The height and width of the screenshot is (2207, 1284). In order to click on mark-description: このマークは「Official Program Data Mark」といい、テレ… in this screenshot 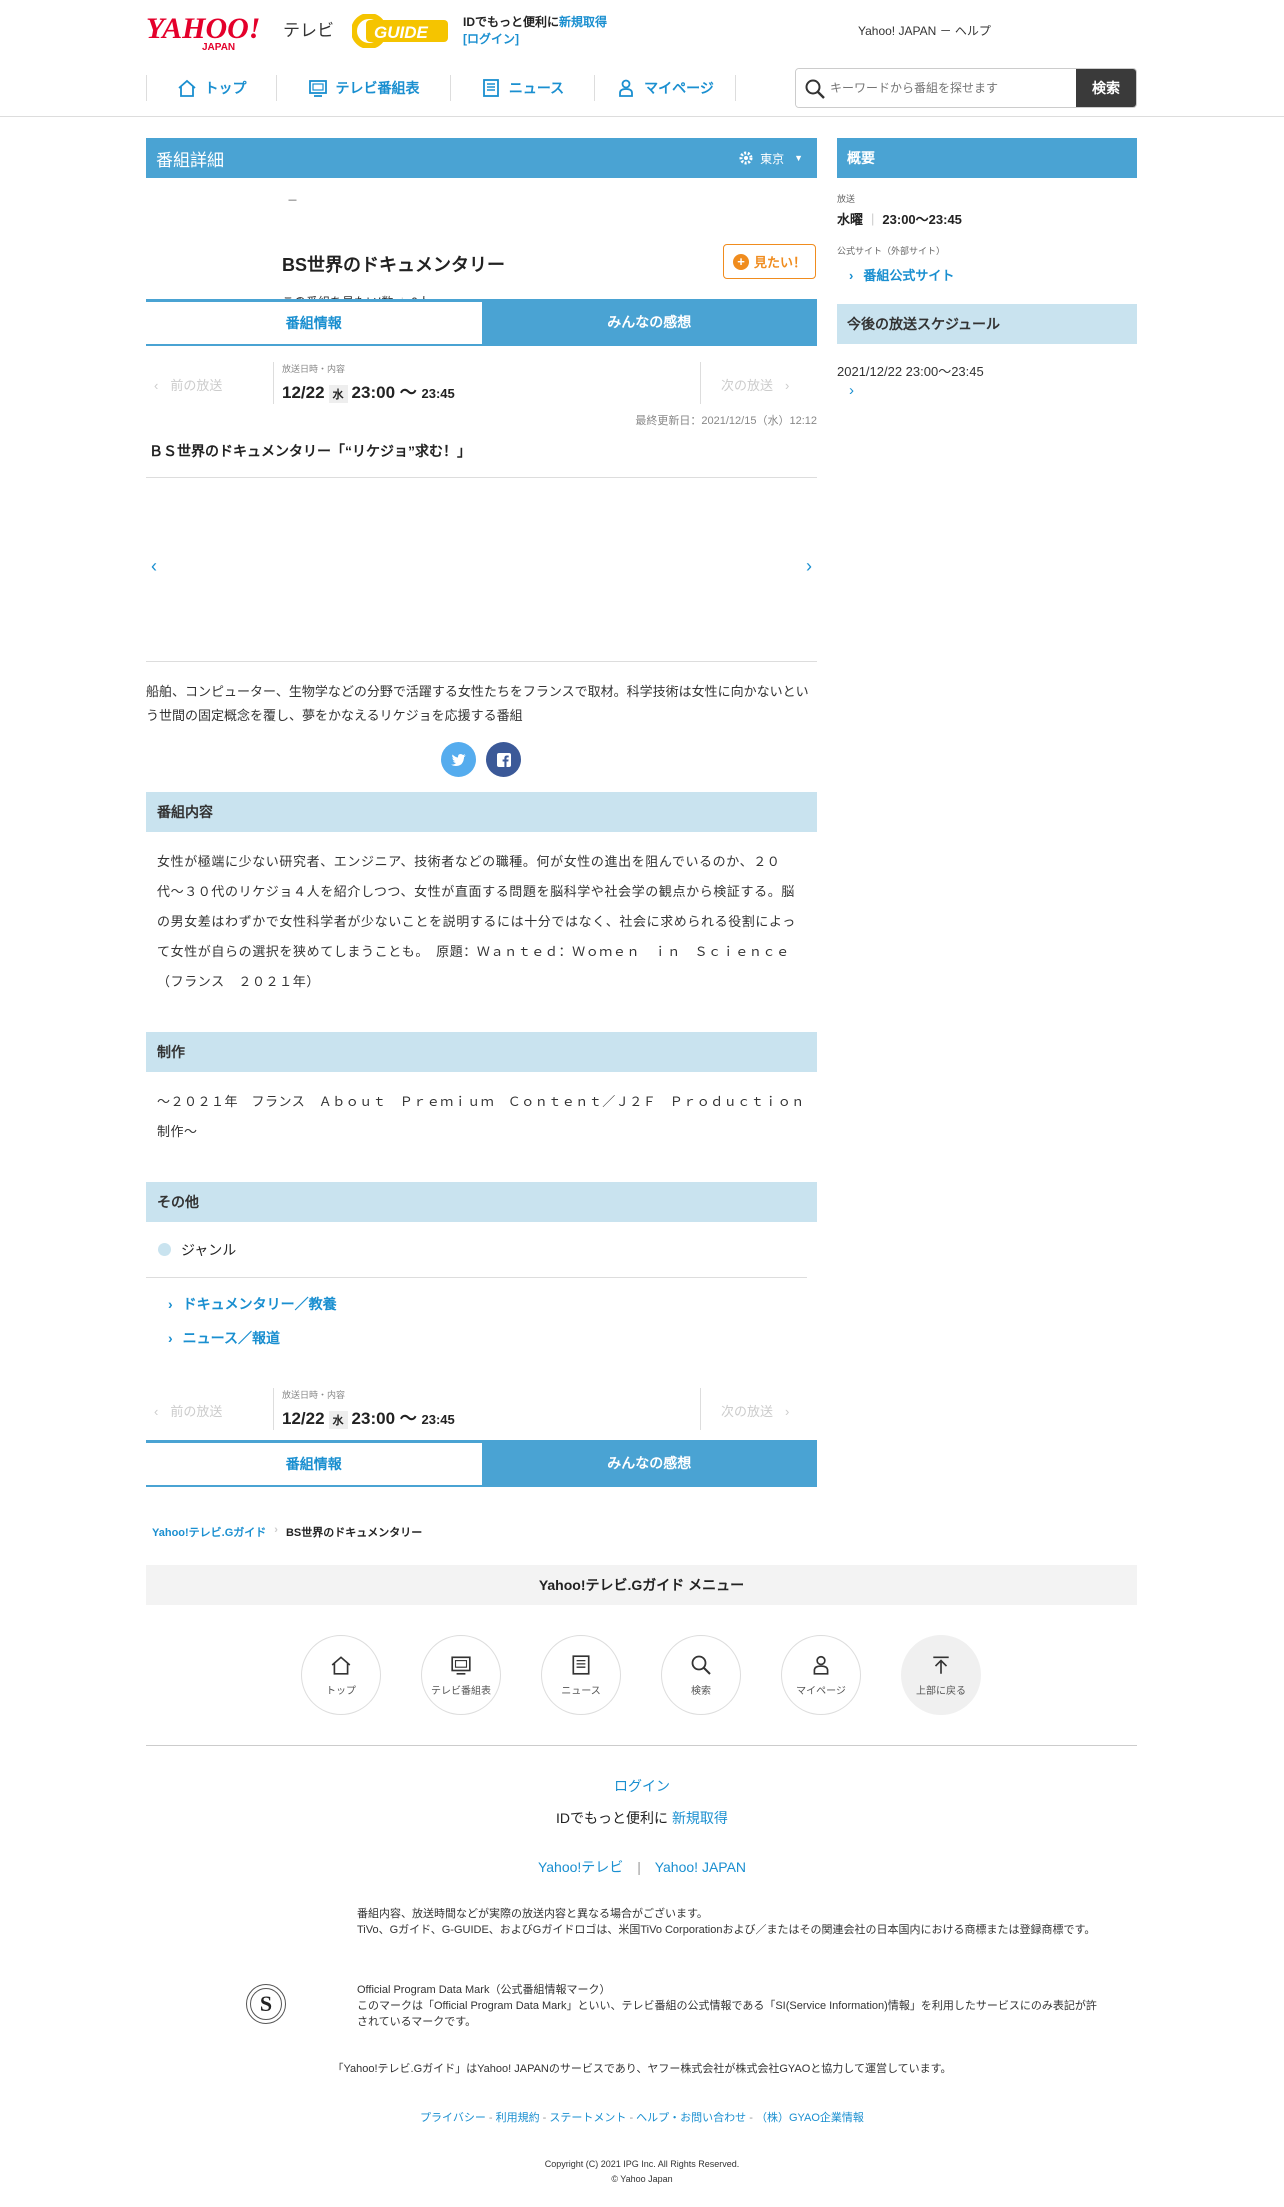, I will do `click(727, 2014)`.